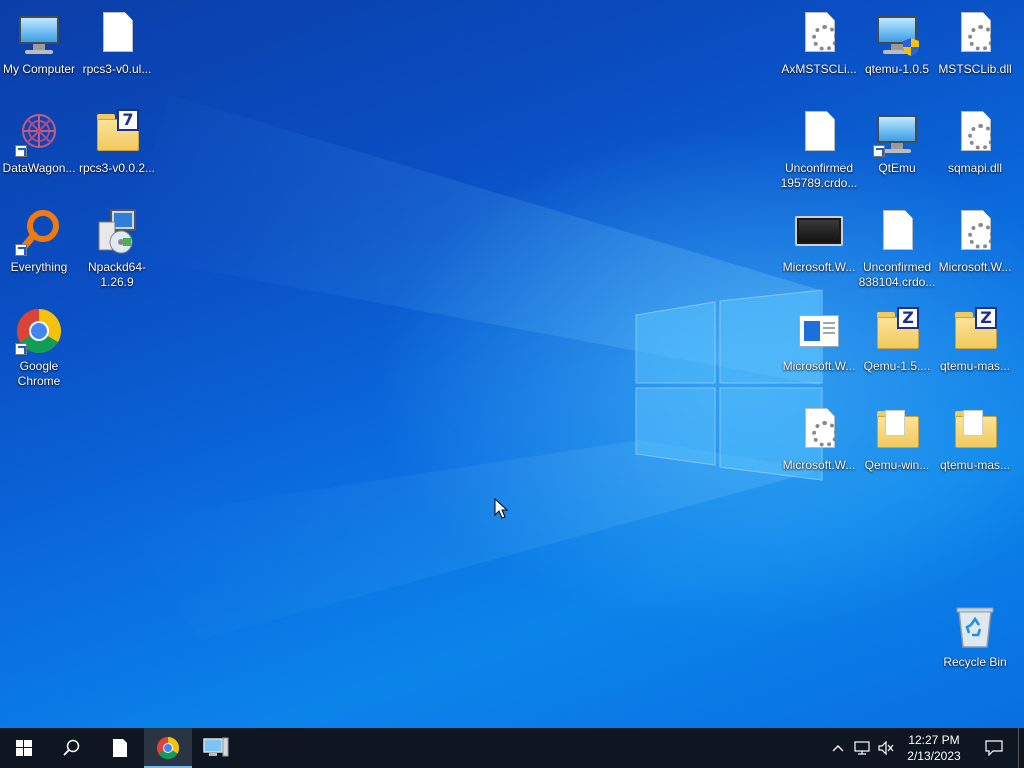 Image resolution: width=1024 pixels, height=768 pixels. I want to click on icon-label: My Computer, so click(39, 69).